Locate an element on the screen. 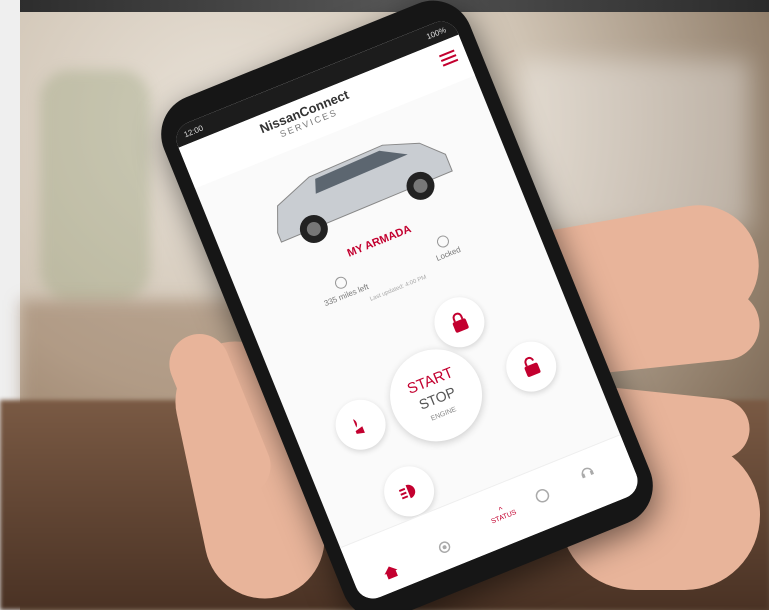  plant-blur is located at coordinates (95, 185).